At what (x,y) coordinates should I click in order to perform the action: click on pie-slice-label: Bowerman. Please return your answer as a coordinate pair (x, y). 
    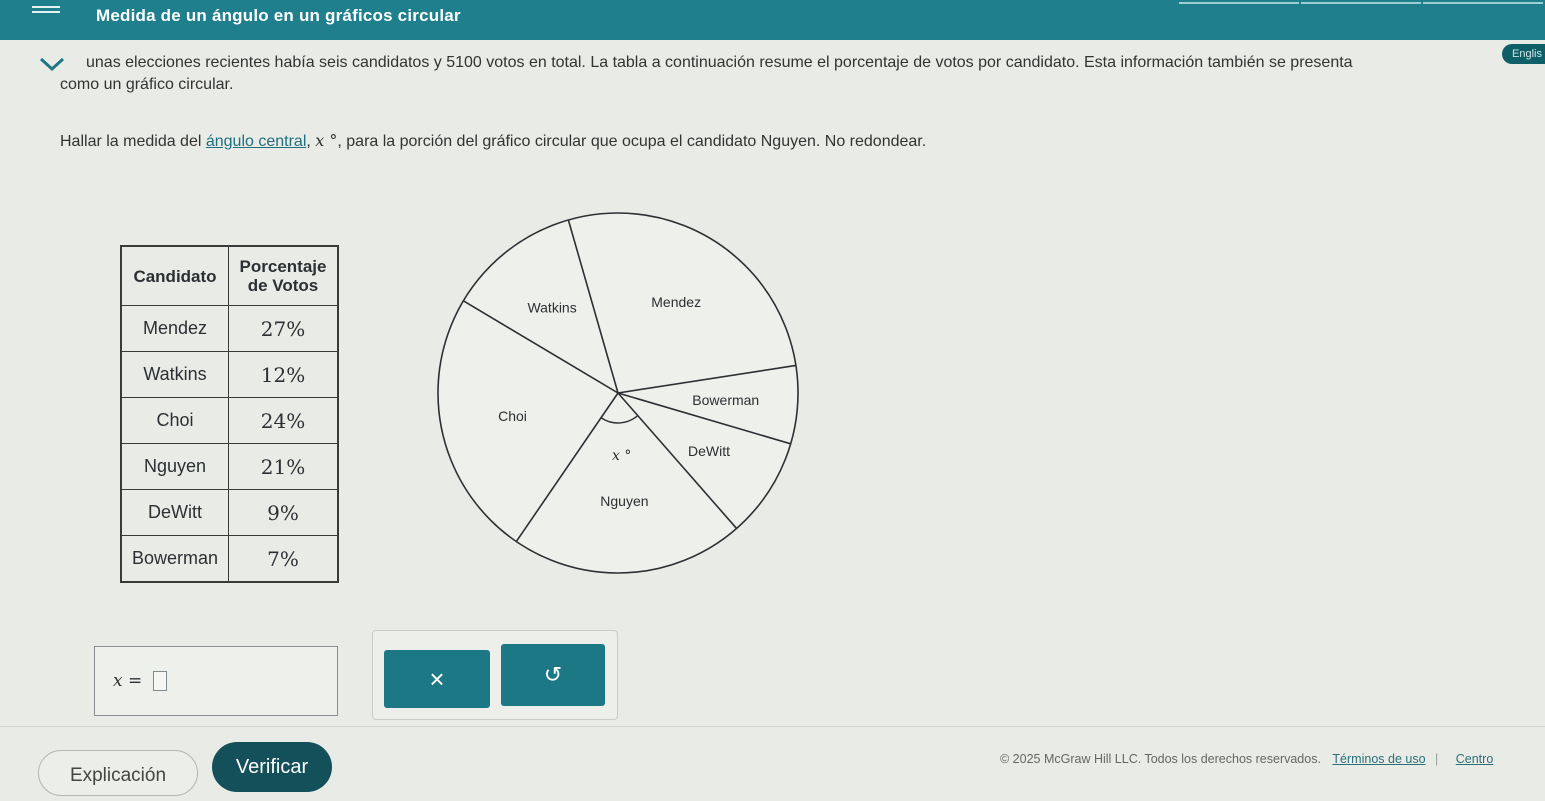
    Looking at the image, I should click on (725, 400).